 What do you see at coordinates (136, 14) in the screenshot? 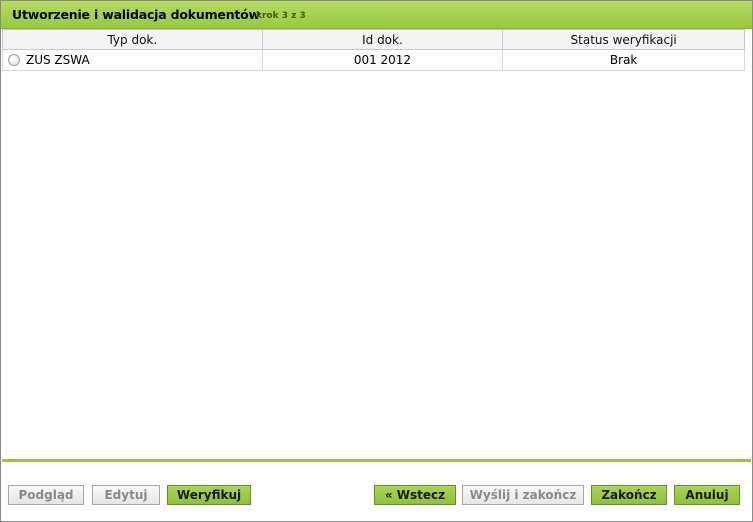
I see `wizard-title: Utworzenie i walidacja dokumentów` at bounding box center [136, 14].